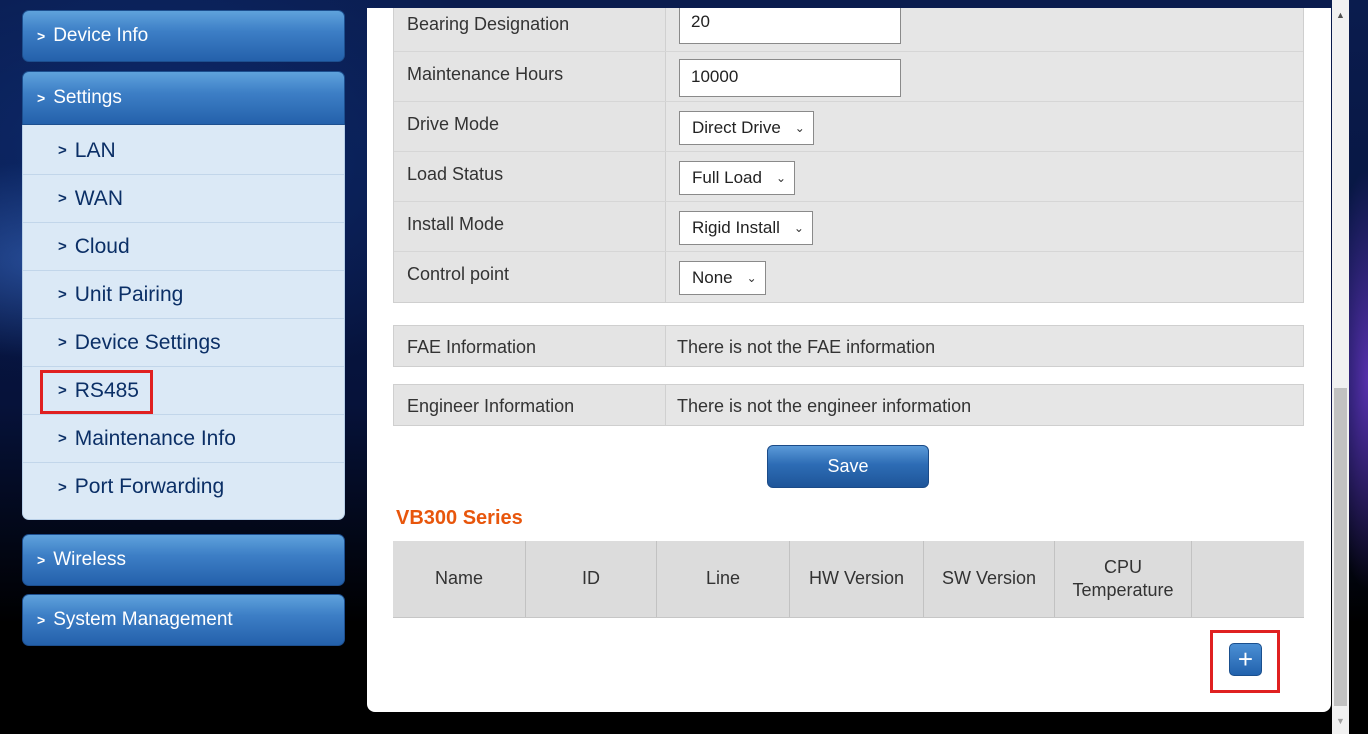 Image resolution: width=1368 pixels, height=734 pixels. Describe the element at coordinates (147, 342) in the screenshot. I see `sidebar-item-label: Device Settings` at that location.